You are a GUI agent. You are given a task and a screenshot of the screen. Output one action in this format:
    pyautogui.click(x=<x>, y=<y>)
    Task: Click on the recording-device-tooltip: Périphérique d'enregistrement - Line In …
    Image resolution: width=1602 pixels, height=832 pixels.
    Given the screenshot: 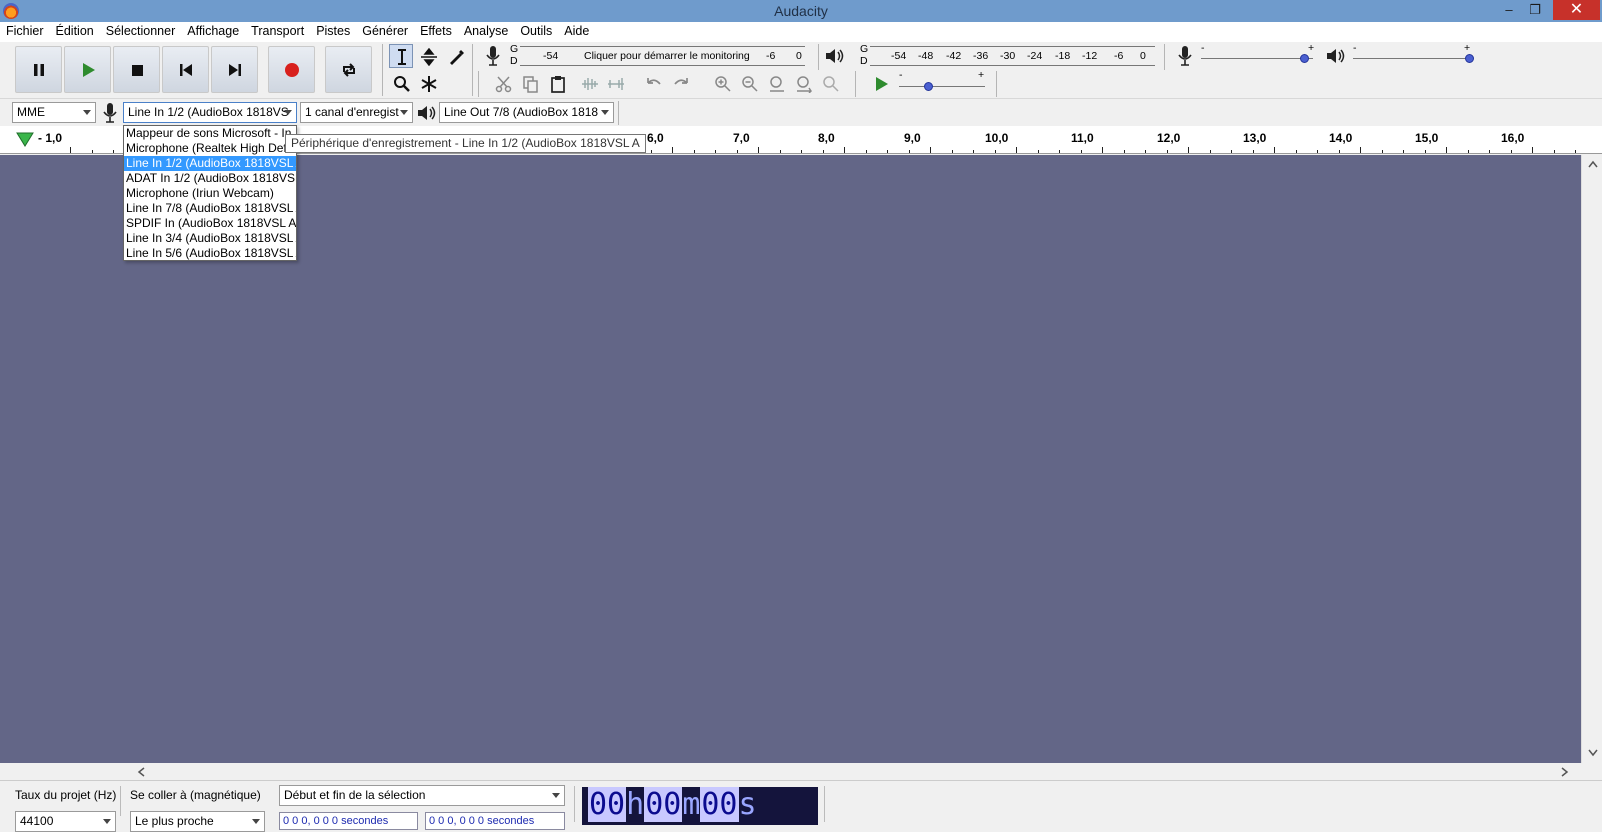 What is the action you would take?
    pyautogui.click(x=465, y=143)
    